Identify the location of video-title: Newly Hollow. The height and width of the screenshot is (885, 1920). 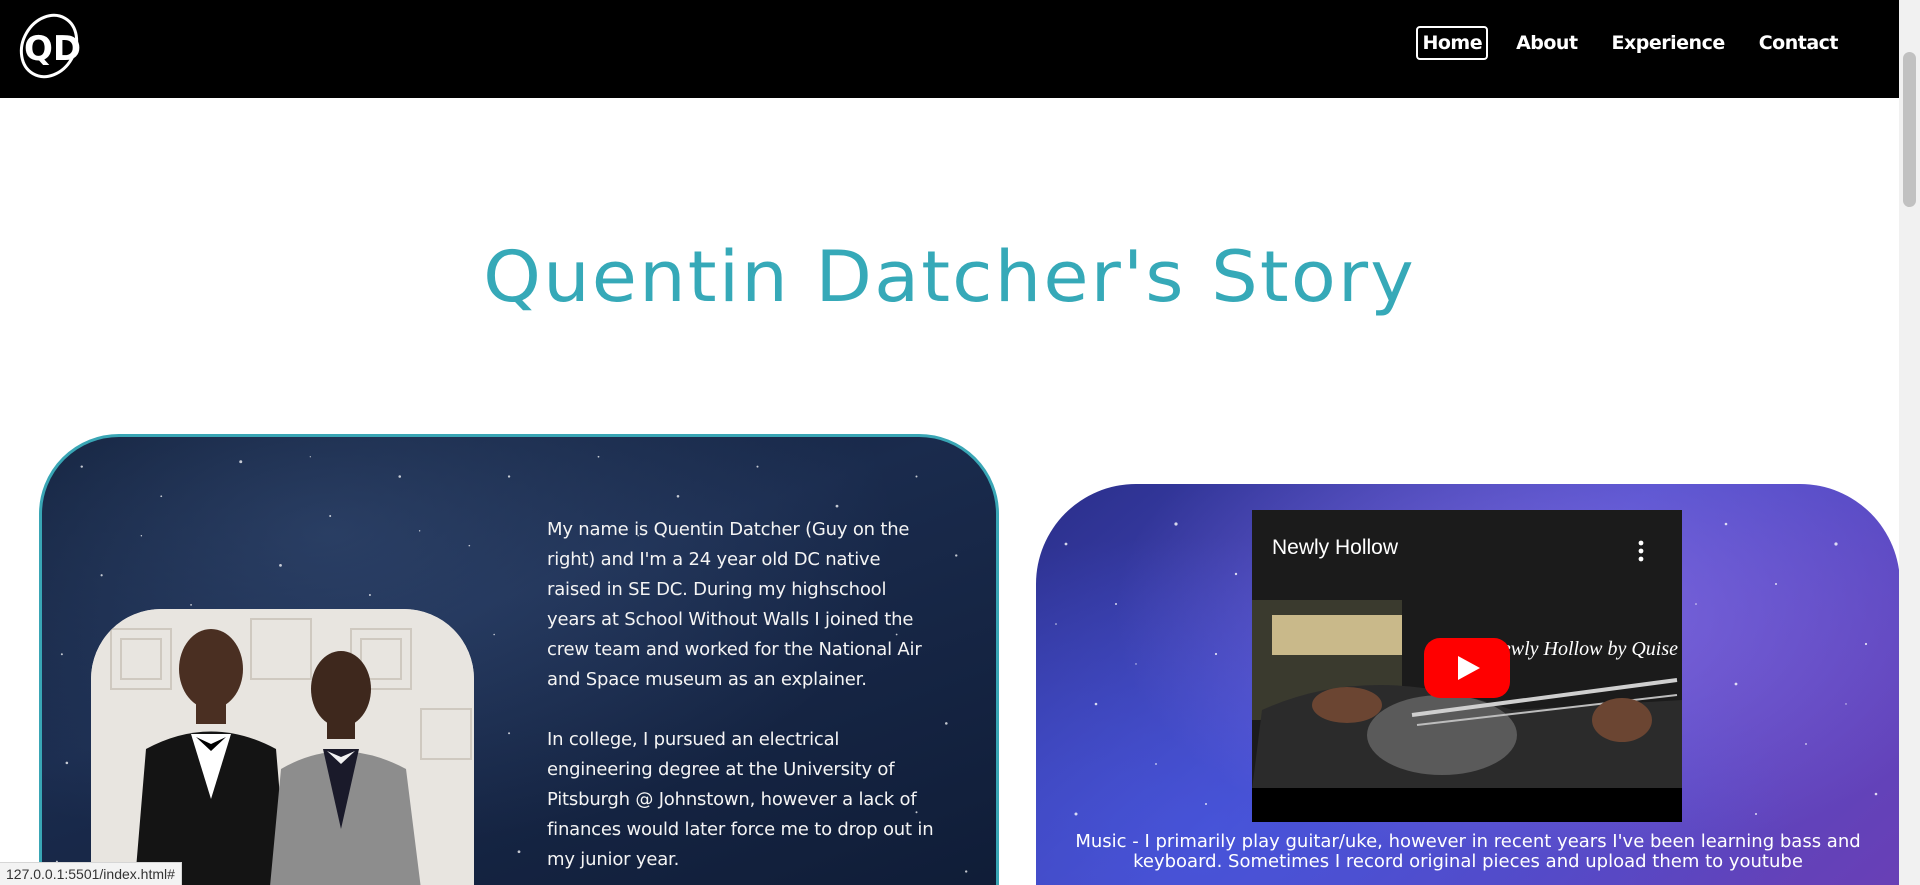
(1335, 548).